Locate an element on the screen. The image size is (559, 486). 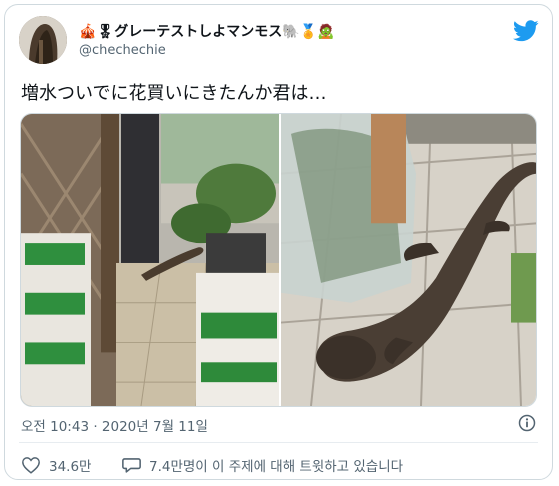
like-count: 34.6만 is located at coordinates (70, 467).